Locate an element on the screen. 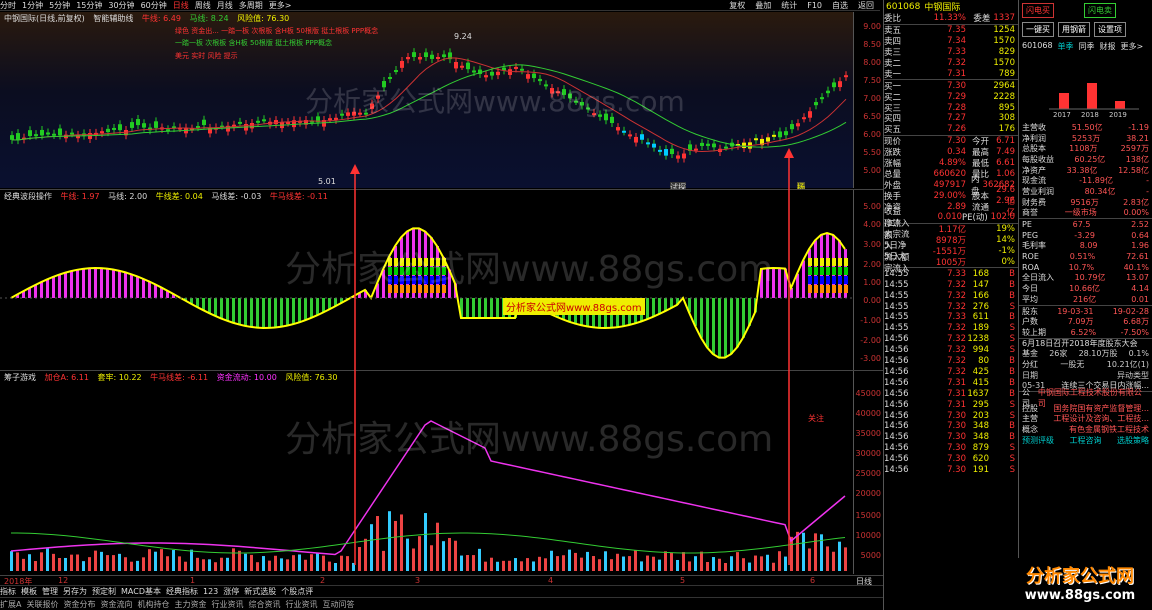 The height and width of the screenshot is (610, 1152). news-line: 6月18日召开2018年度股东大会 is located at coordinates (1085, 343).